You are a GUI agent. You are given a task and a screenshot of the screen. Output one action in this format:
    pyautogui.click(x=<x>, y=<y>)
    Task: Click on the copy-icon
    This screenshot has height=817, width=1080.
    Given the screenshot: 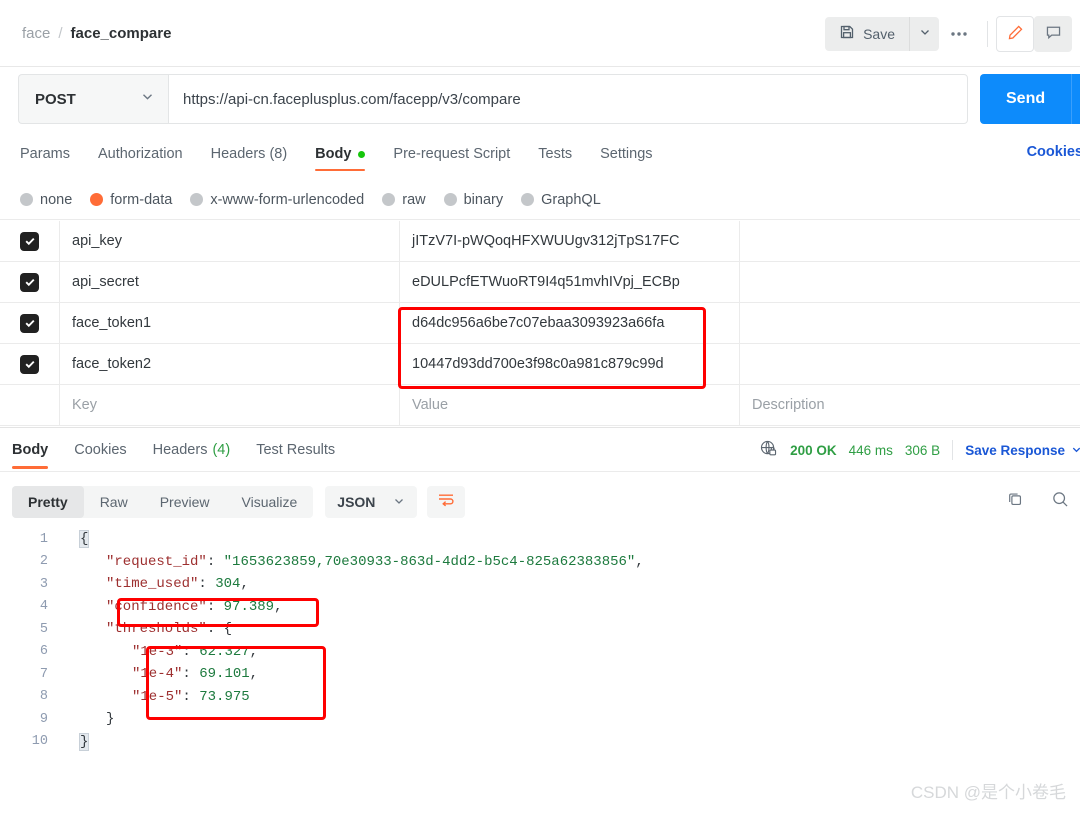 What is the action you would take?
    pyautogui.click(x=1015, y=502)
    